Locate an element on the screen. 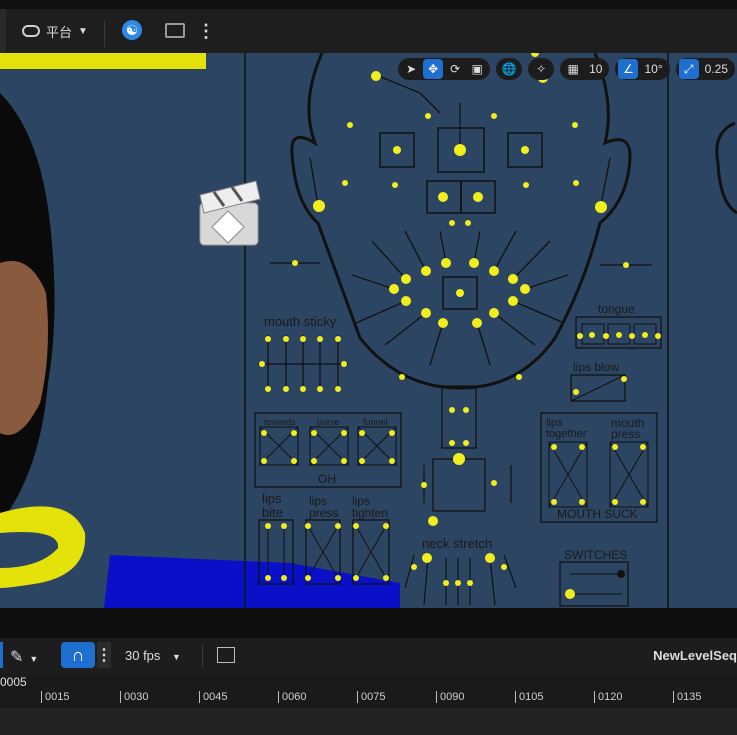  snap-options-button: ⋮ is located at coordinates (104, 655).